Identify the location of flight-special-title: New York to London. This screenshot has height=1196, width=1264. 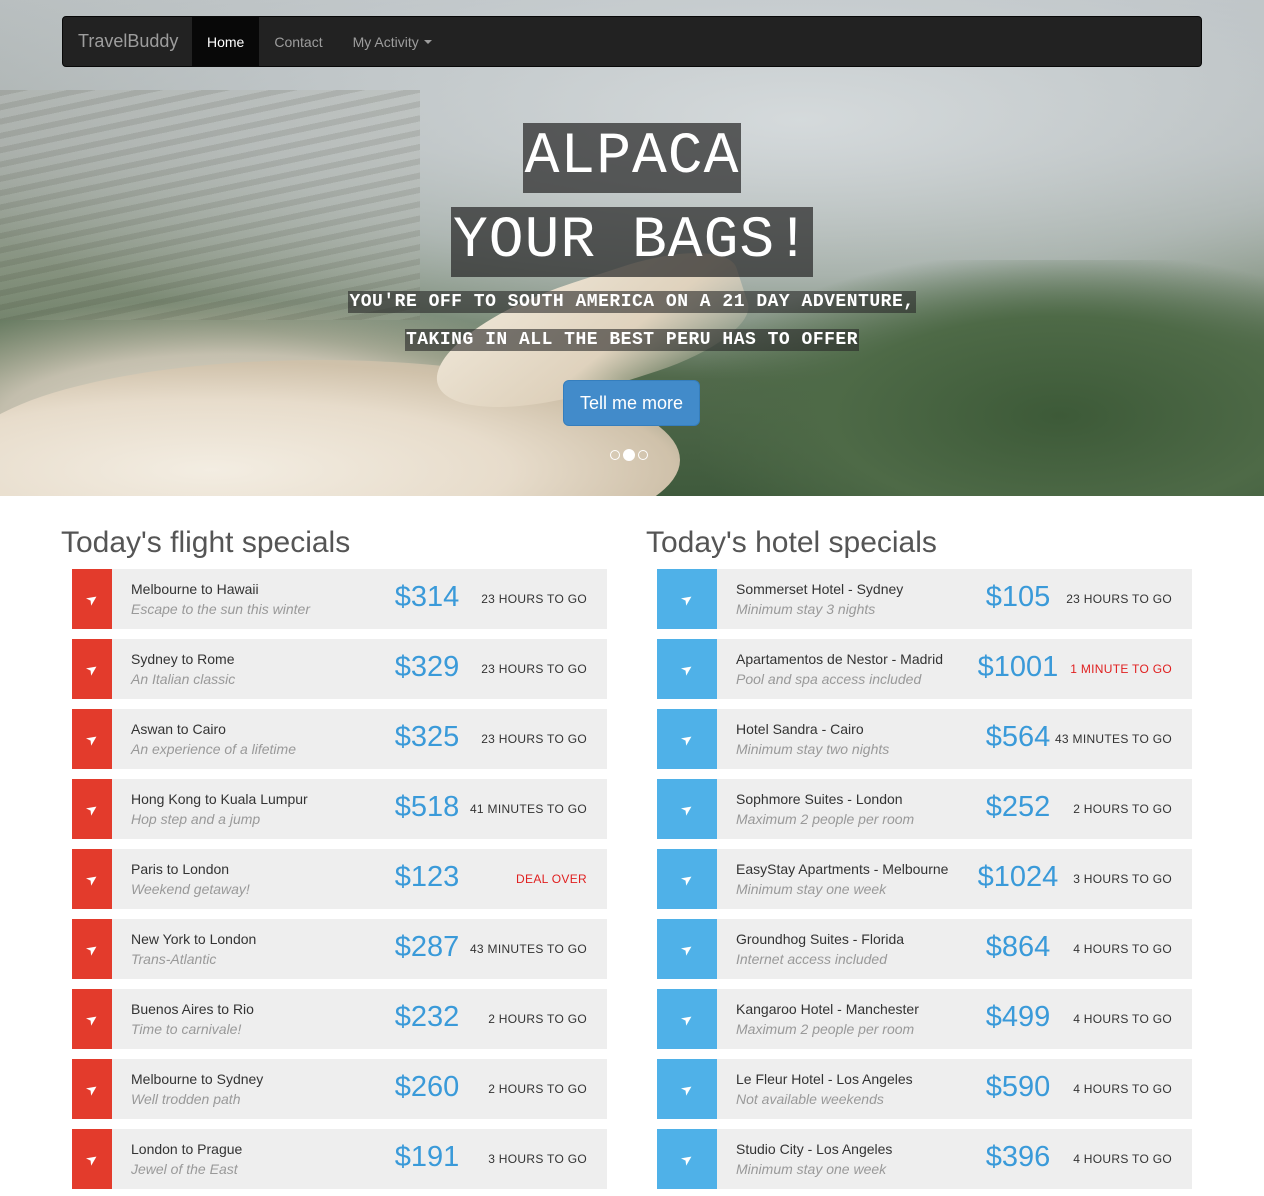
(194, 939).